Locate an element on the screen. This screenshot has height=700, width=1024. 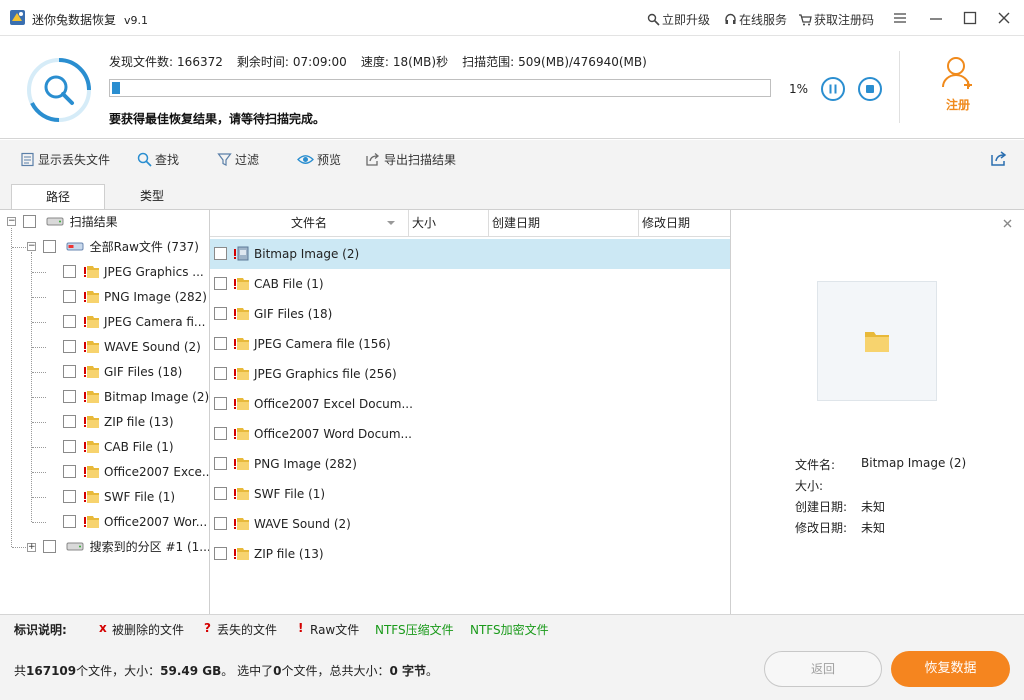
column-modified: 修改日期 is located at coordinates (684, 223).